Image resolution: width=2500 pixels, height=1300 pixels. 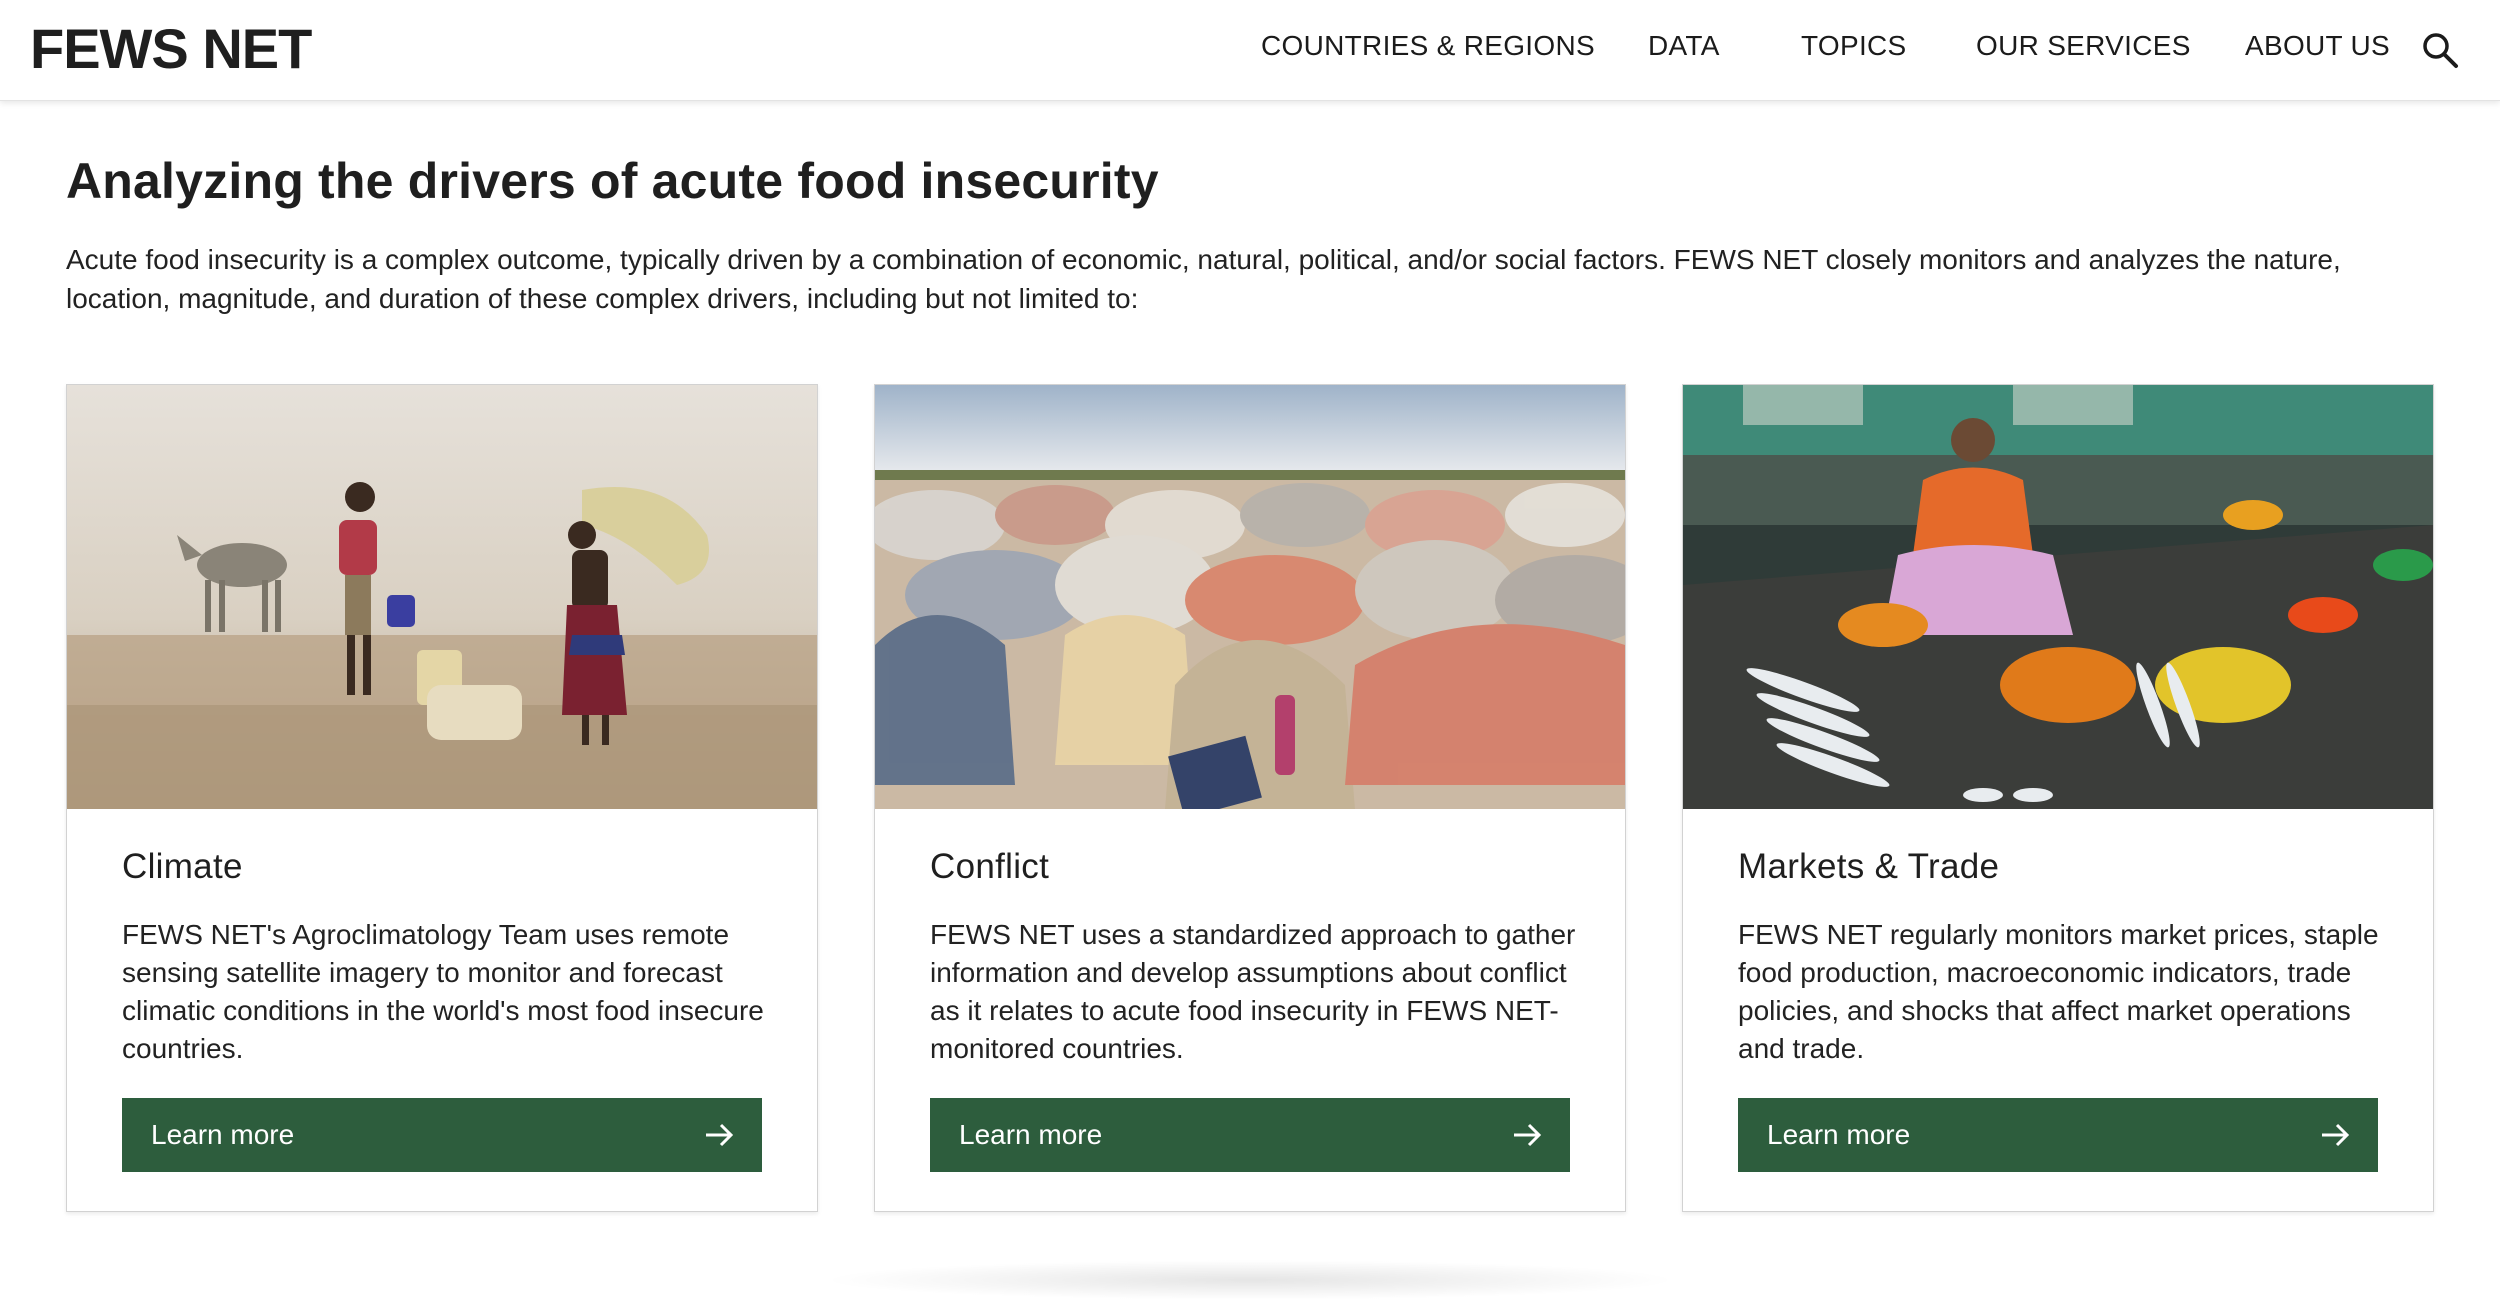 What do you see at coordinates (1869, 866) in the screenshot?
I see `card-title: Markets & Trade` at bounding box center [1869, 866].